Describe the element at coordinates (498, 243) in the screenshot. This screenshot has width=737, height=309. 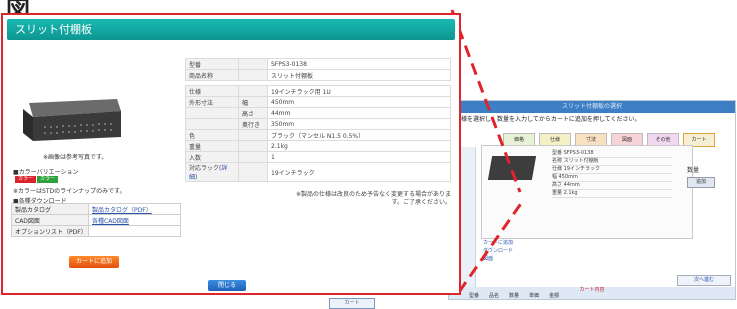
I see `bg-link: カートに追加` at that location.